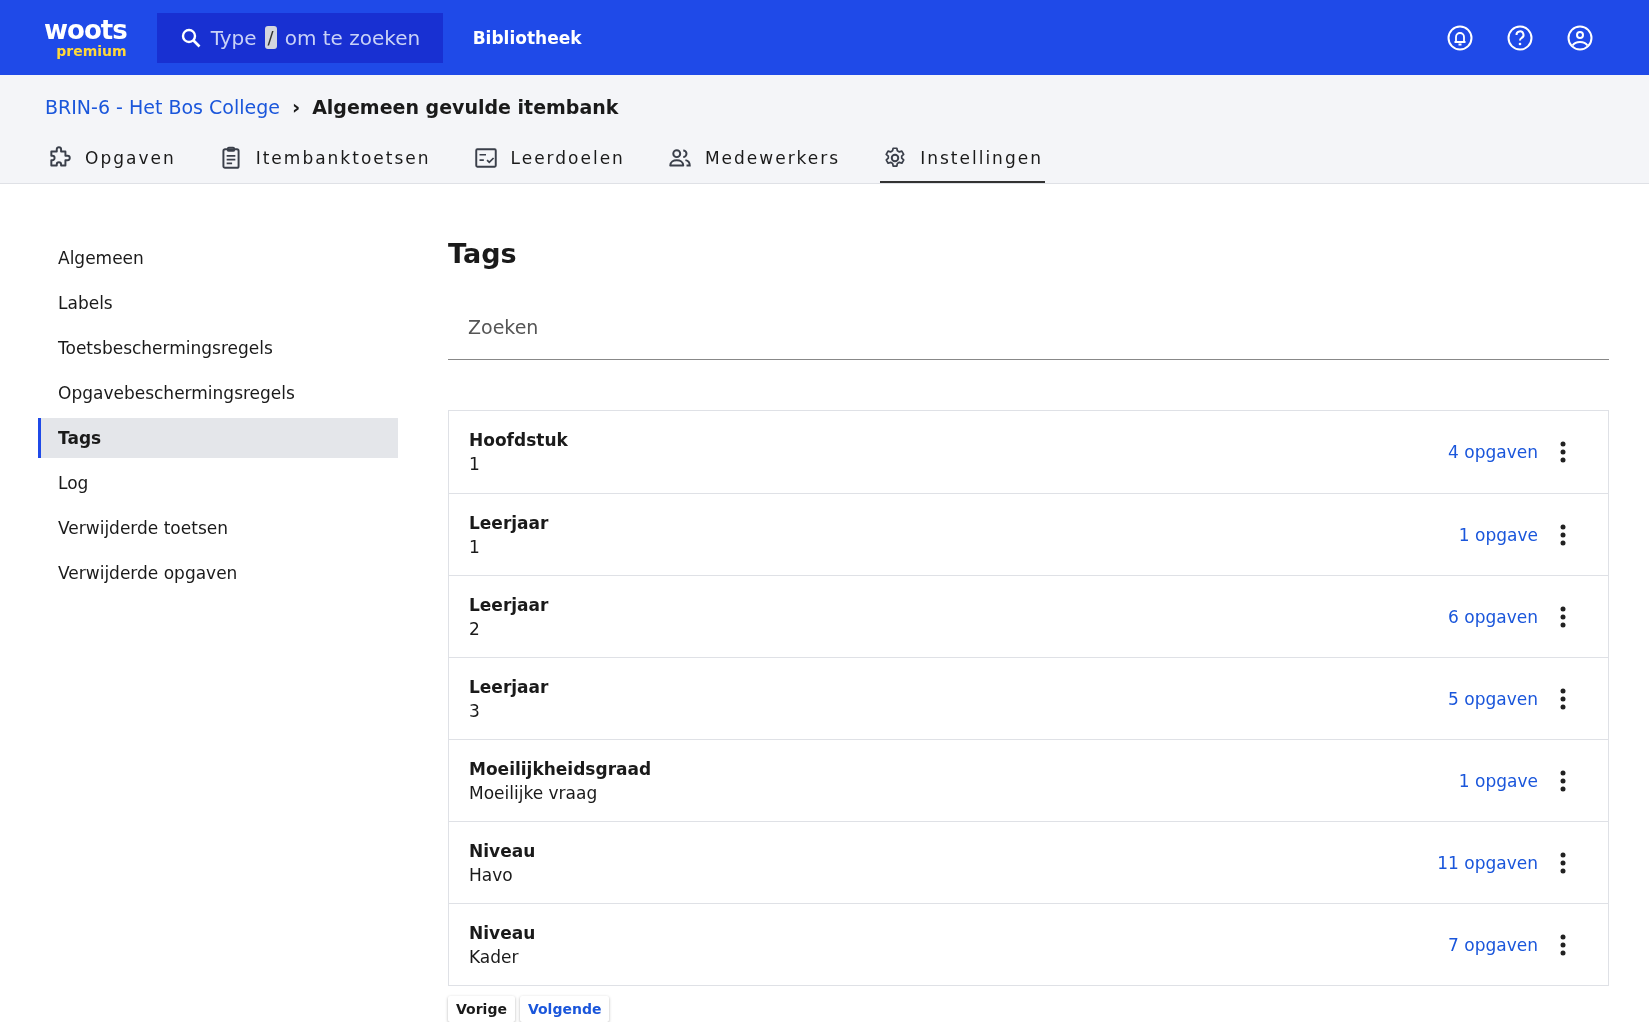  What do you see at coordinates (548, 160) in the screenshot?
I see `nav-tab: Leerdoelen` at bounding box center [548, 160].